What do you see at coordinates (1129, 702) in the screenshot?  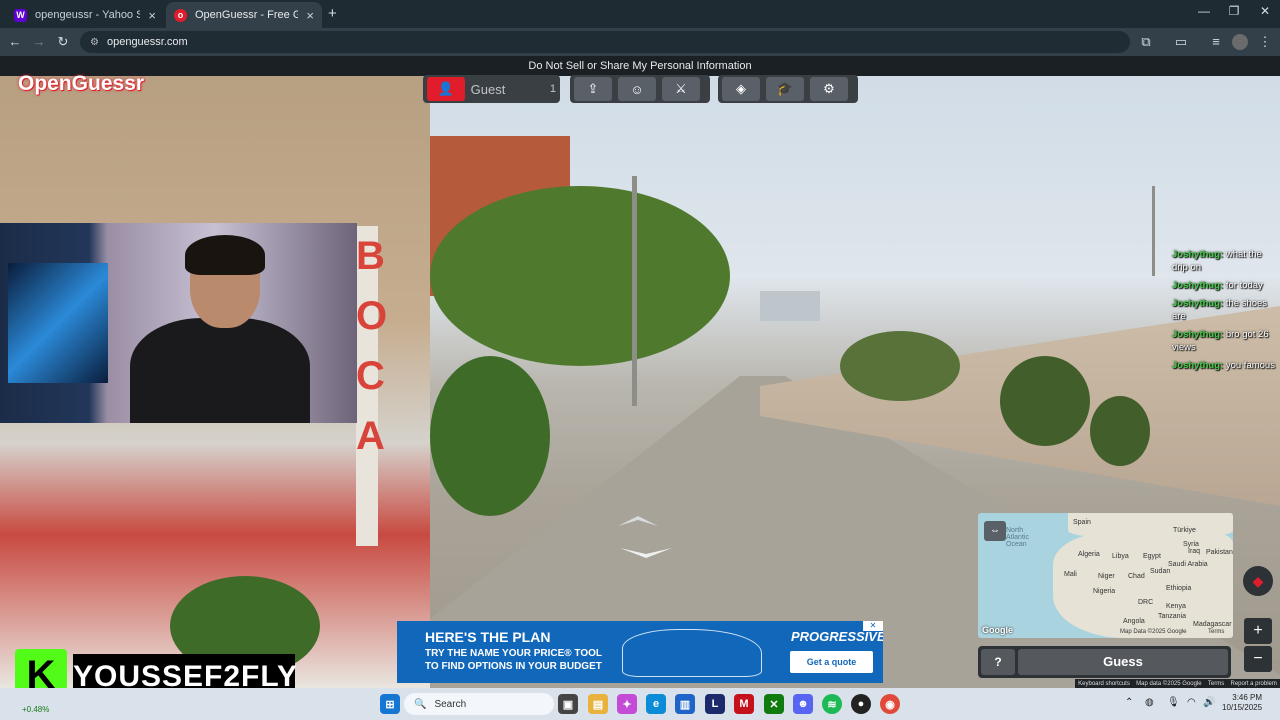 I see `tray-chevron-icon: ⌃` at bounding box center [1129, 702].